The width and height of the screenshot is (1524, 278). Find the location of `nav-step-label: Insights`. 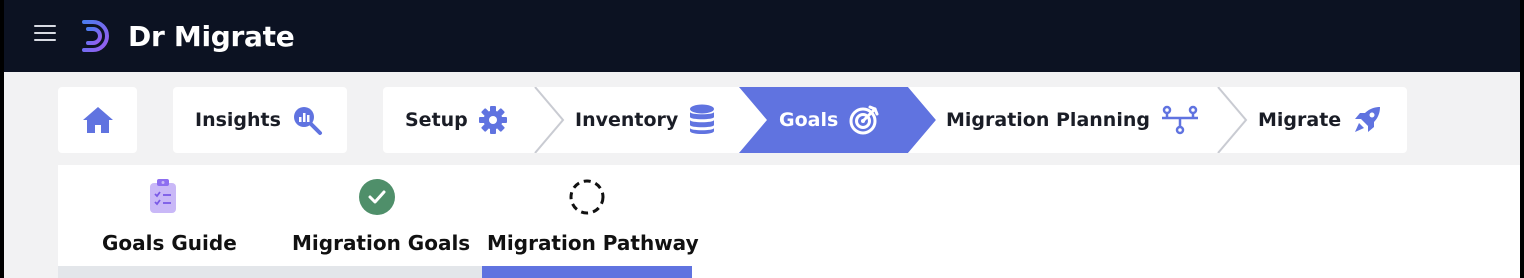

nav-step-label: Insights is located at coordinates (238, 120).